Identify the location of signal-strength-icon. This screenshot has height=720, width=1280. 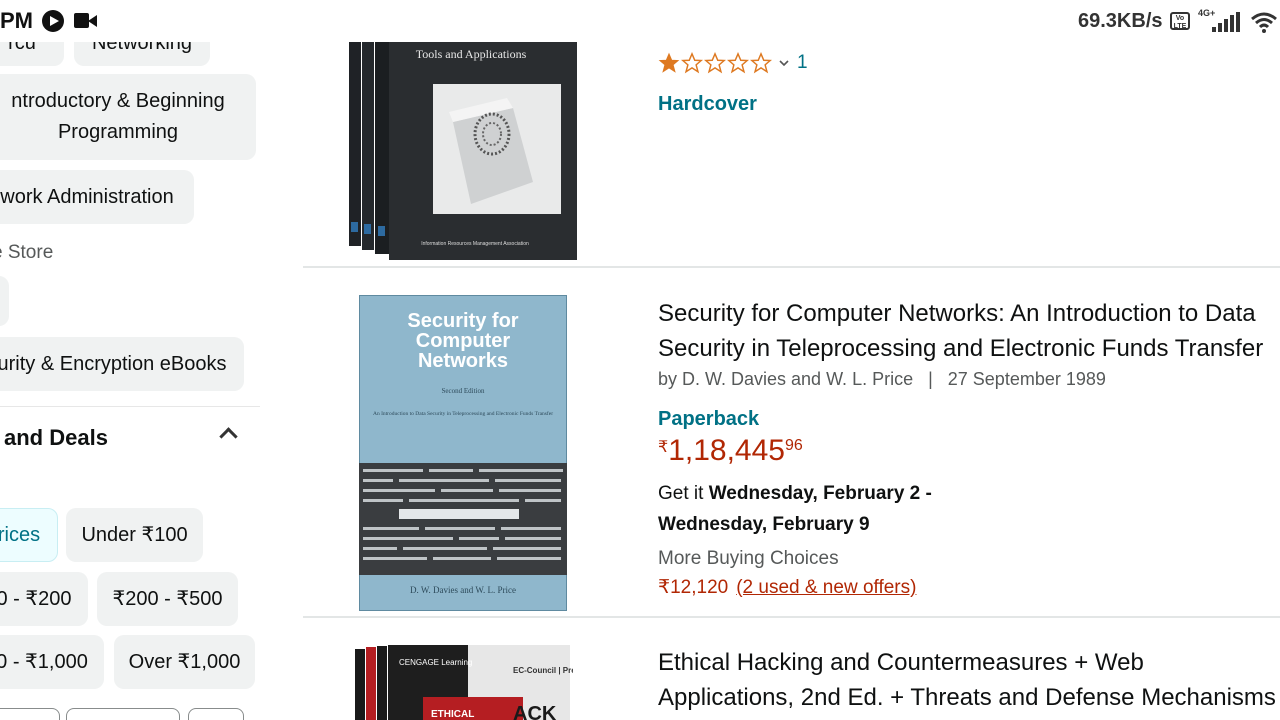
(1226, 22).